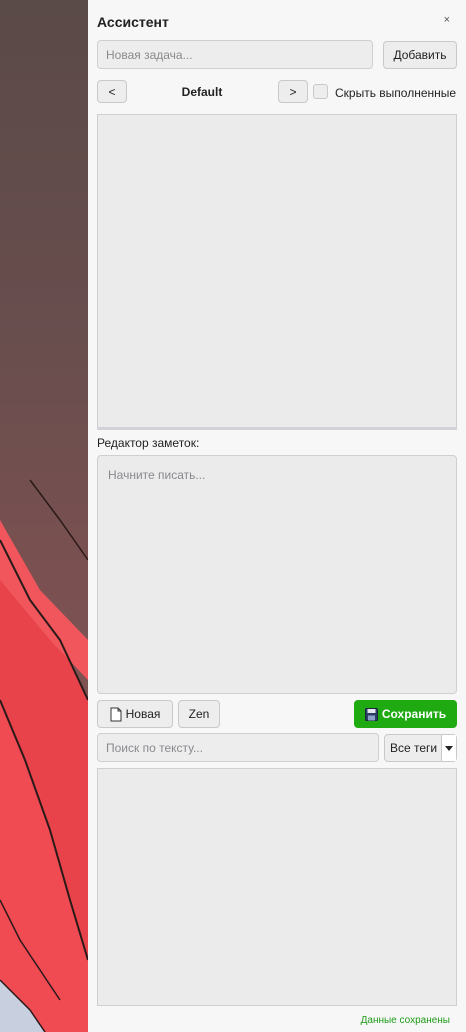  Describe the element at coordinates (447, 20) in the screenshot. I see `close-button: ×` at that location.